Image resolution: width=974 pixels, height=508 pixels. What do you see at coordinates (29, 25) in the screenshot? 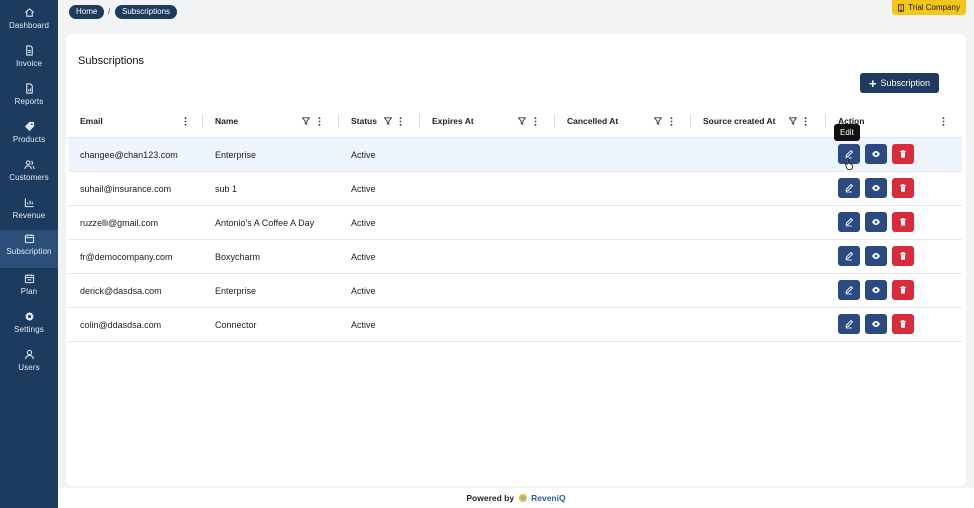
I see `sidebar-item-label: Dashboard` at bounding box center [29, 25].